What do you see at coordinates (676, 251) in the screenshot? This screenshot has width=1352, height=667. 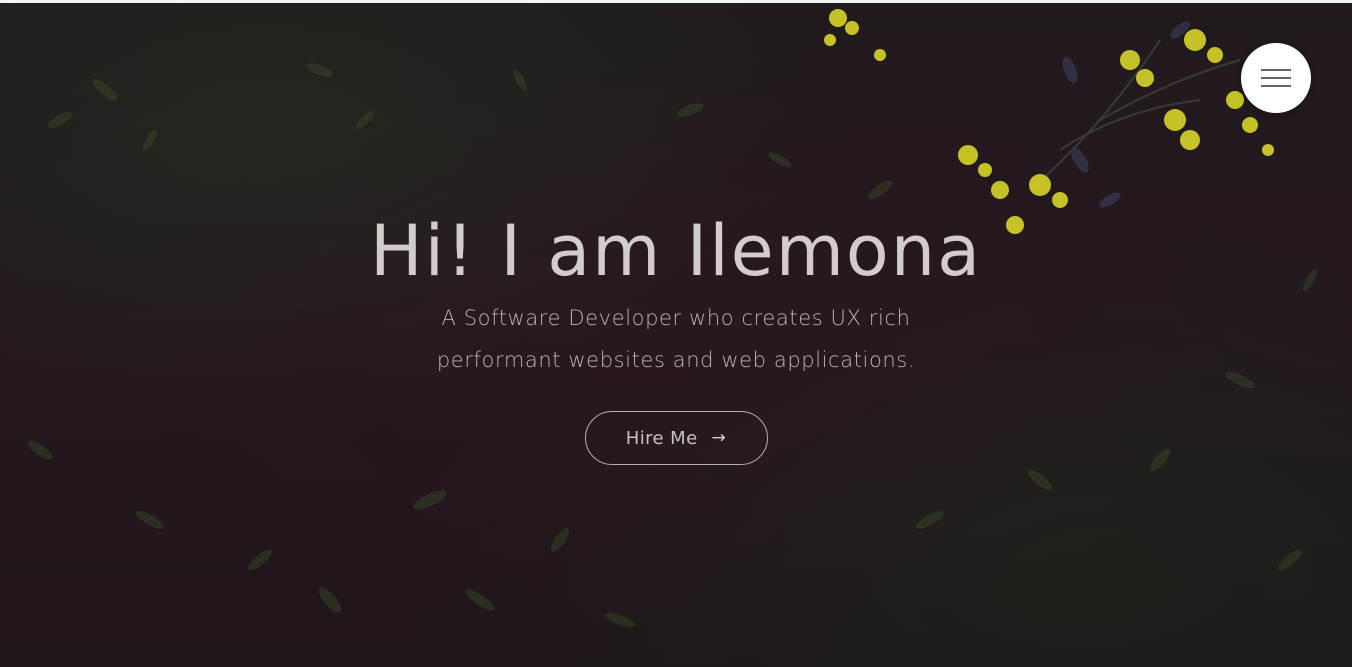 I see `hero-title: Hi! I am Ilemona` at bounding box center [676, 251].